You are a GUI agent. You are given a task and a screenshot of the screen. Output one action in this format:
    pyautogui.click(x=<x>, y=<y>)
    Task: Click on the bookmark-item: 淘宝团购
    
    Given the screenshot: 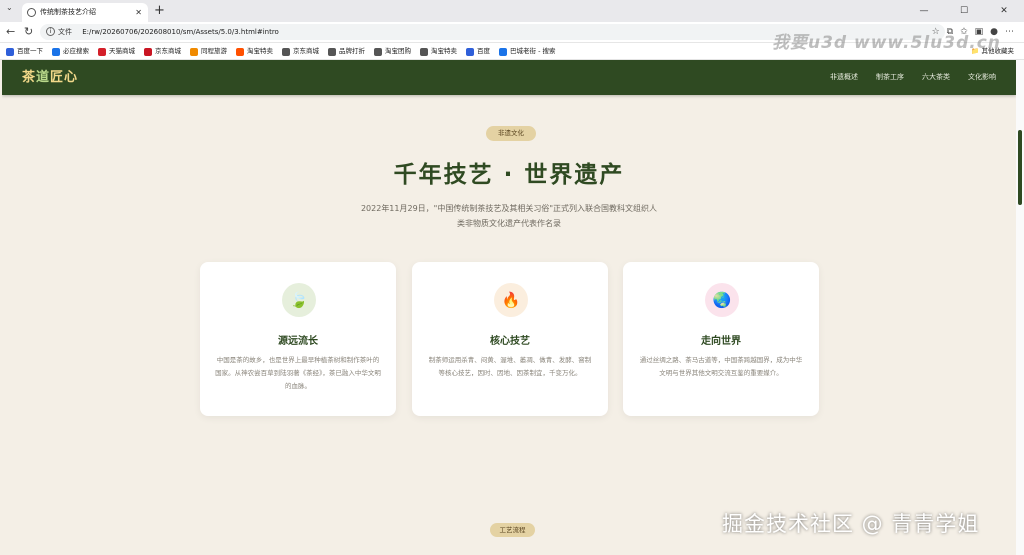 What is the action you would take?
    pyautogui.click(x=392, y=51)
    